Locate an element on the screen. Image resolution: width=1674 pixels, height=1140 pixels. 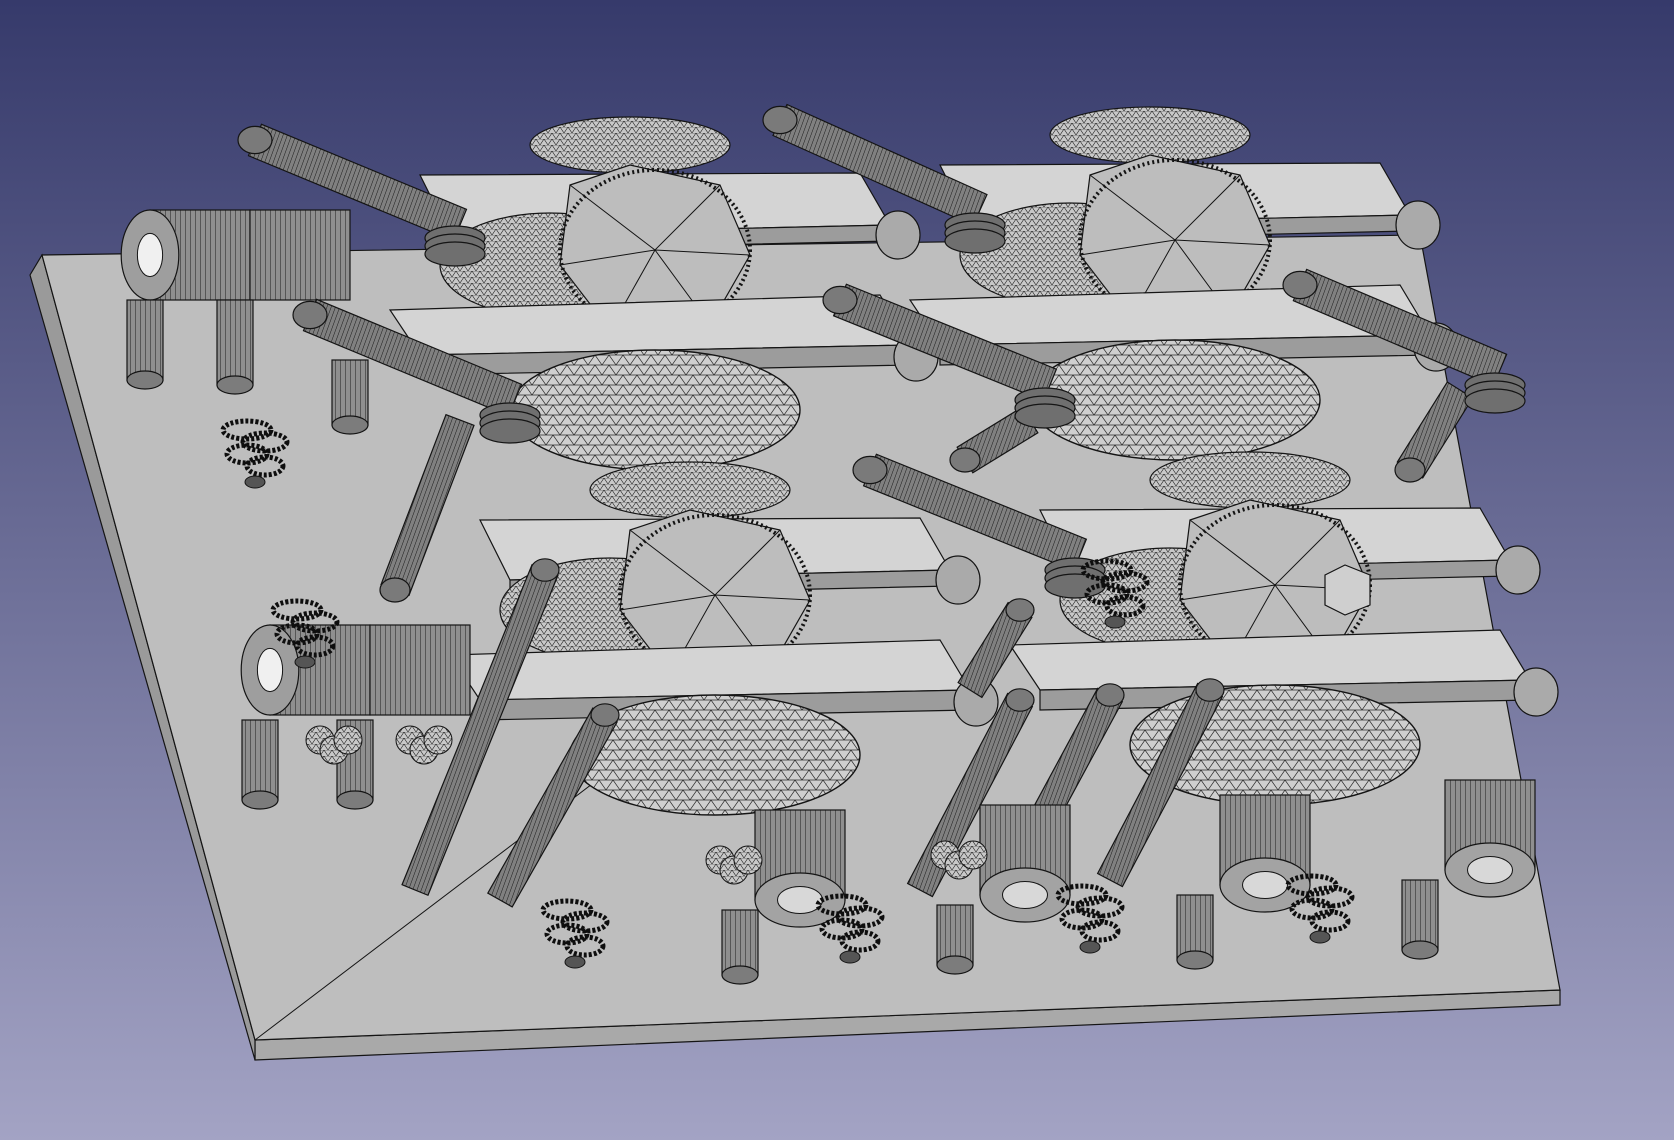
roller-mid-left is located at coordinates (355, 670).